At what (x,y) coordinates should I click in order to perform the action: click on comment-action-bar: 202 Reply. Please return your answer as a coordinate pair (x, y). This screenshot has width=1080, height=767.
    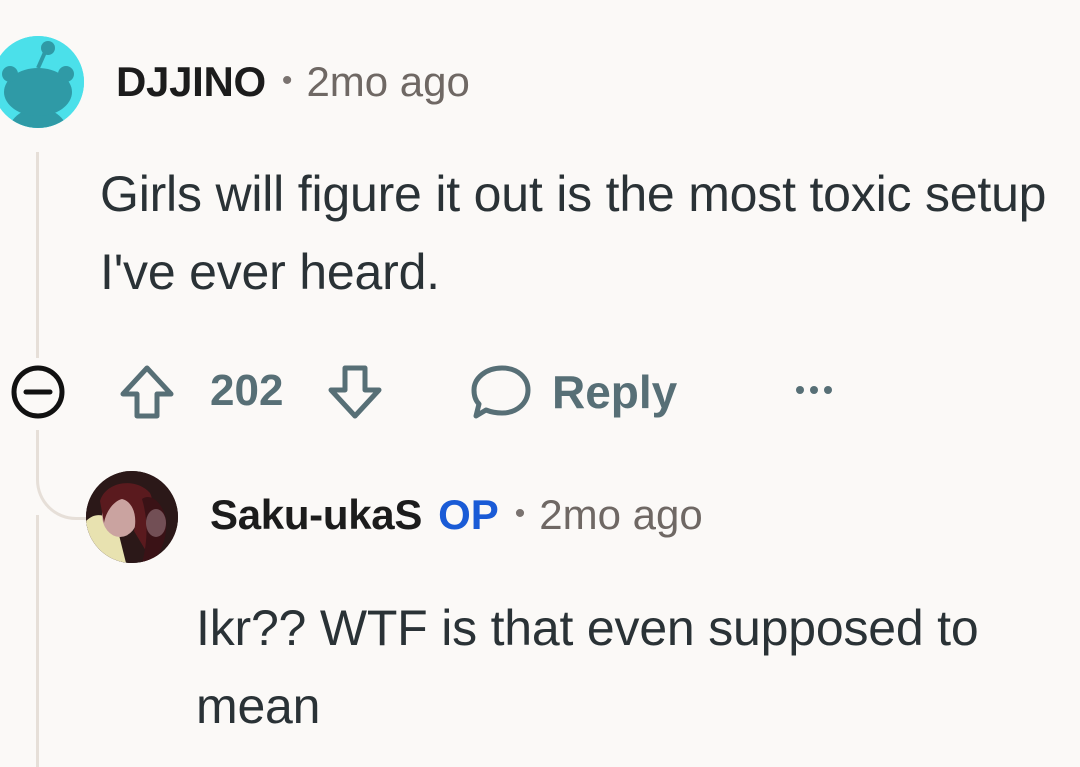
    Looking at the image, I should click on (540, 392).